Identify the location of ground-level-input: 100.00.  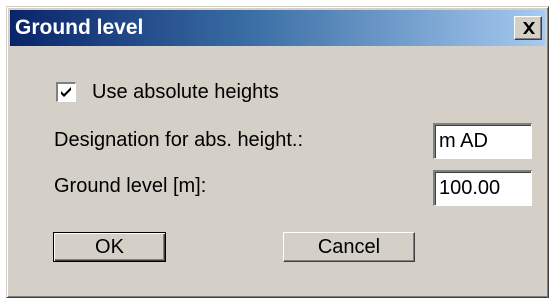
(482, 188).